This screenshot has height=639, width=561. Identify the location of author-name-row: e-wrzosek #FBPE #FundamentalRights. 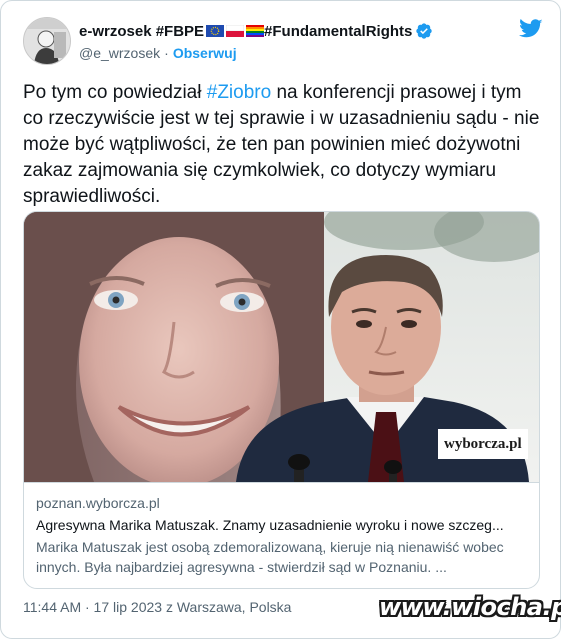
(256, 31).